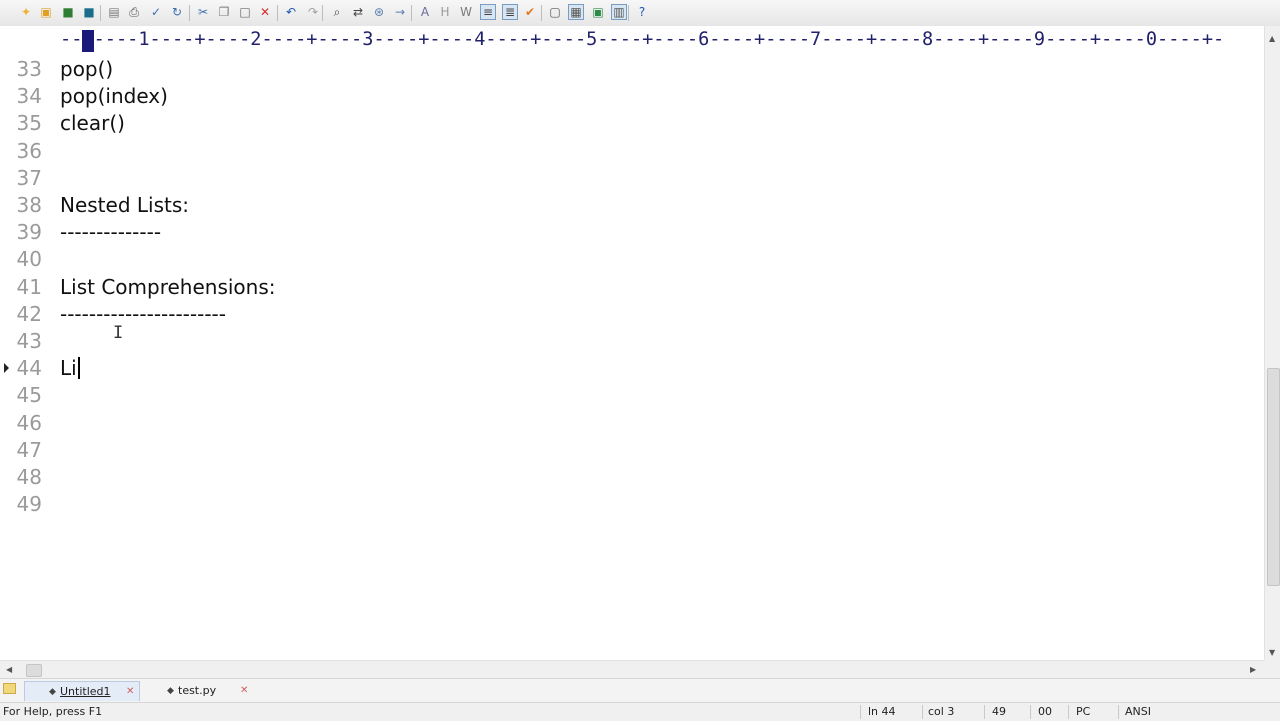 Image resolution: width=1280 pixels, height=721 pixels. What do you see at coordinates (632, 504) in the screenshot?
I see `editor-line: 49` at bounding box center [632, 504].